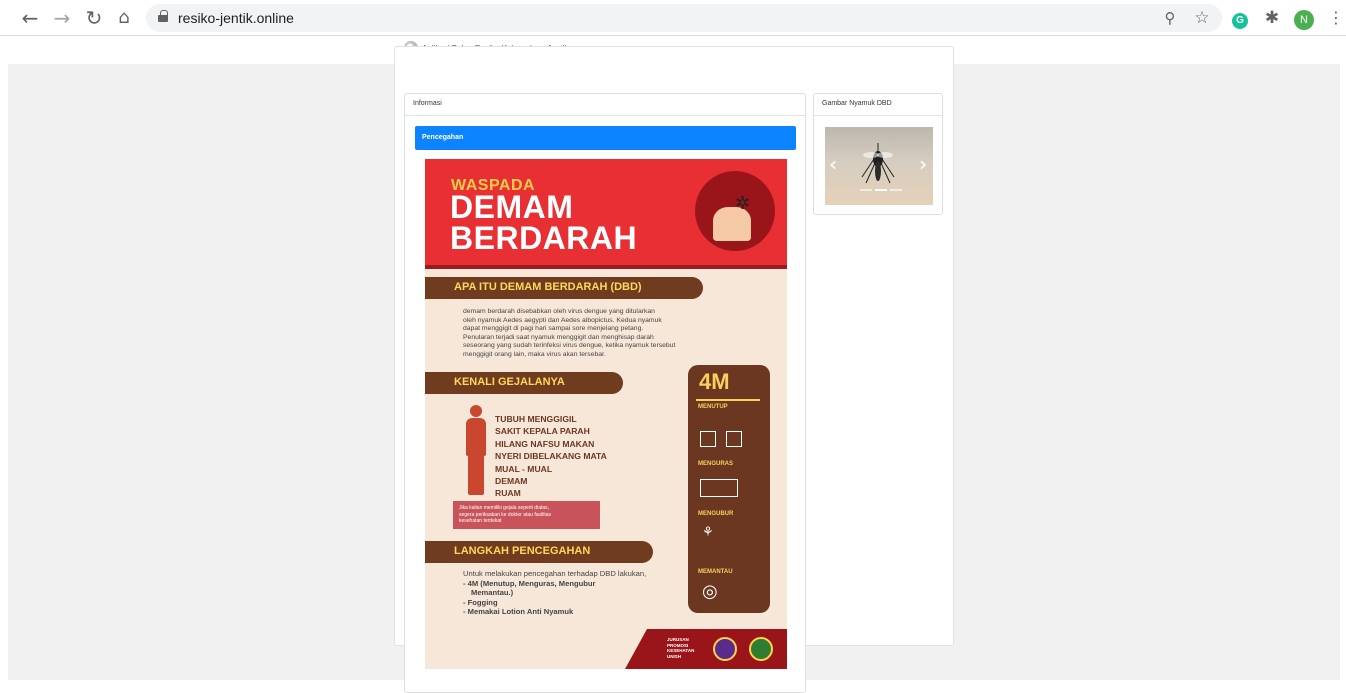 The width and height of the screenshot is (1346, 693). Describe the element at coordinates (511, 481) in the screenshot. I see `symptom-item: DEMAM` at that location.